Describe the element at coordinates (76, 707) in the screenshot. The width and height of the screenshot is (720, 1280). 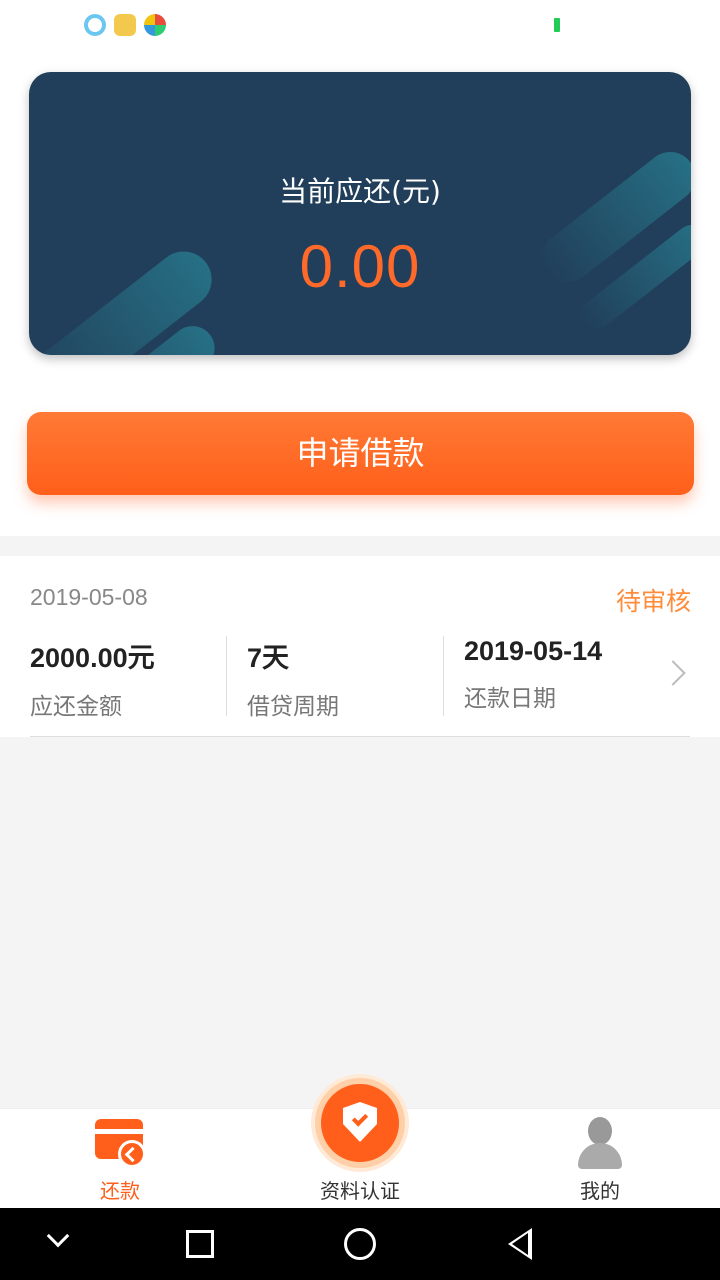
I see `repay-amount-label: 应还金额` at that location.